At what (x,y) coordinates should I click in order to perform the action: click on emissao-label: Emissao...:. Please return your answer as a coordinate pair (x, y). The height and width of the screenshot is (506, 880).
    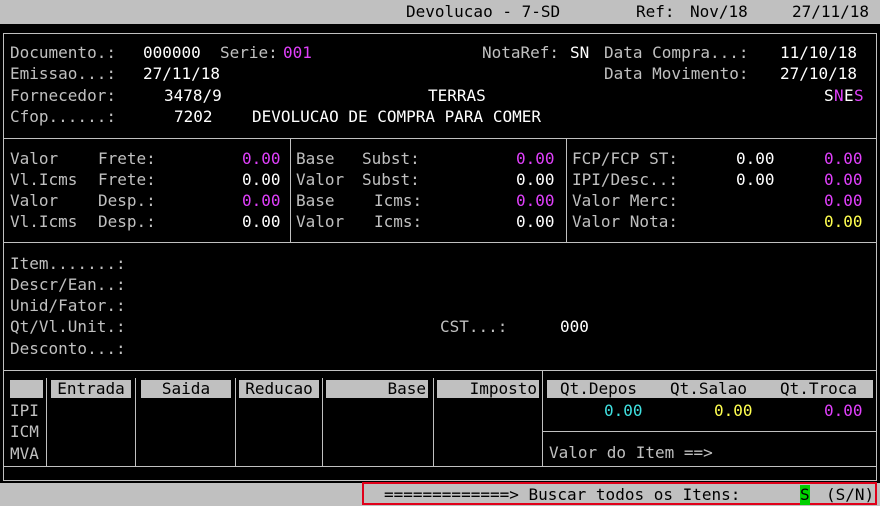
    Looking at the image, I should click on (63, 73).